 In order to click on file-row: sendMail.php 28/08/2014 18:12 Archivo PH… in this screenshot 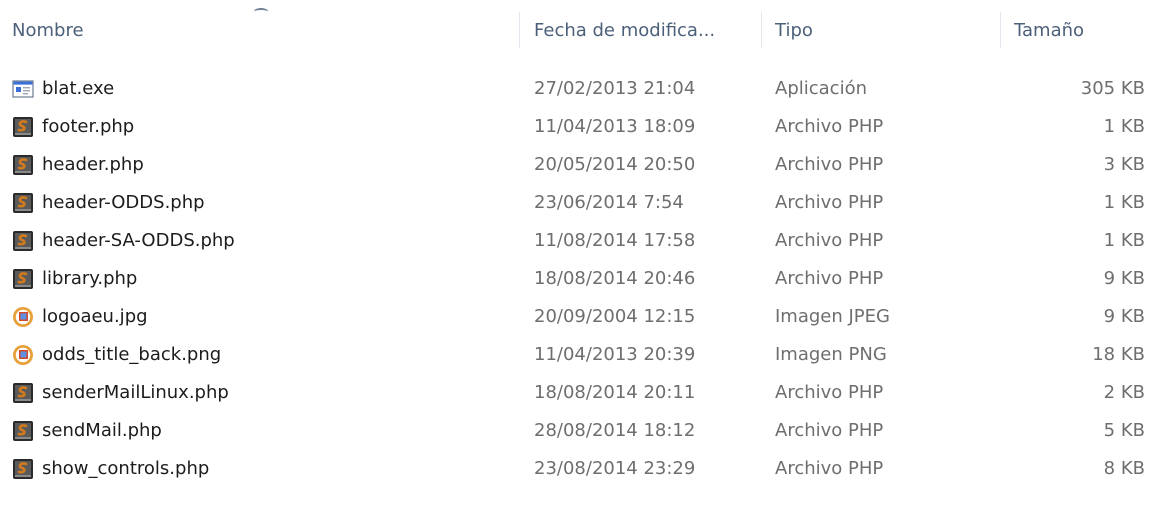, I will do `click(574, 431)`.